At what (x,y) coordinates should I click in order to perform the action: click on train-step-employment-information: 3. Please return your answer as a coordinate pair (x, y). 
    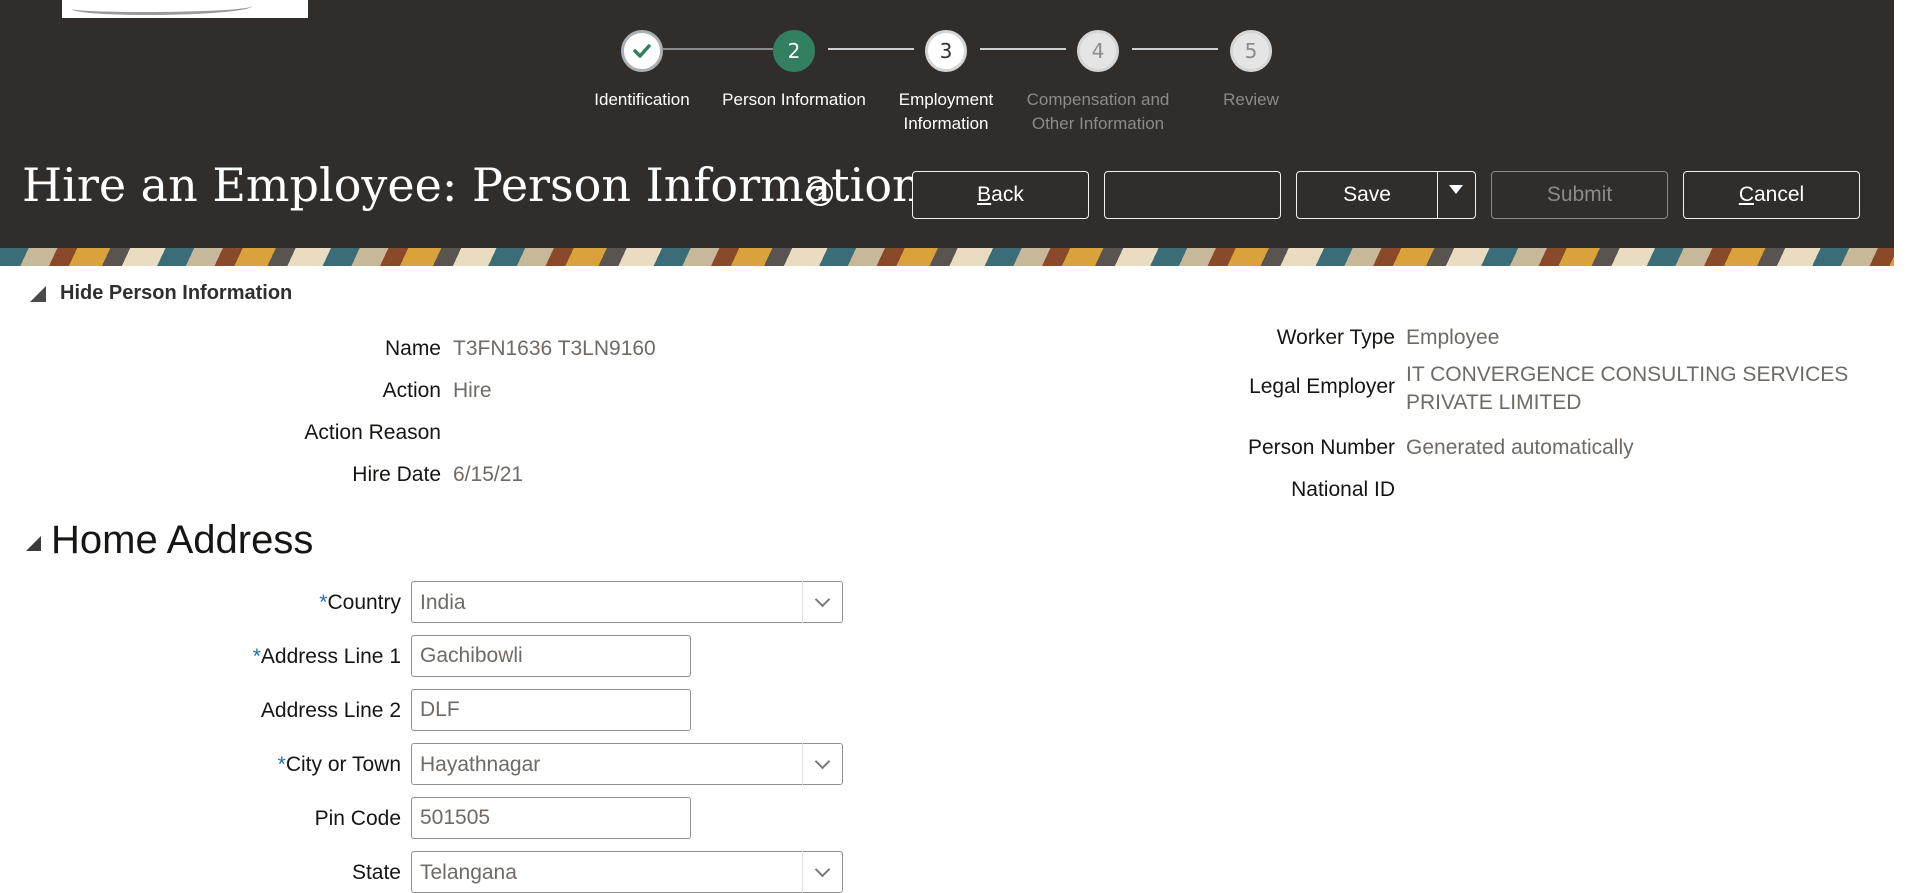
    Looking at the image, I should click on (946, 51).